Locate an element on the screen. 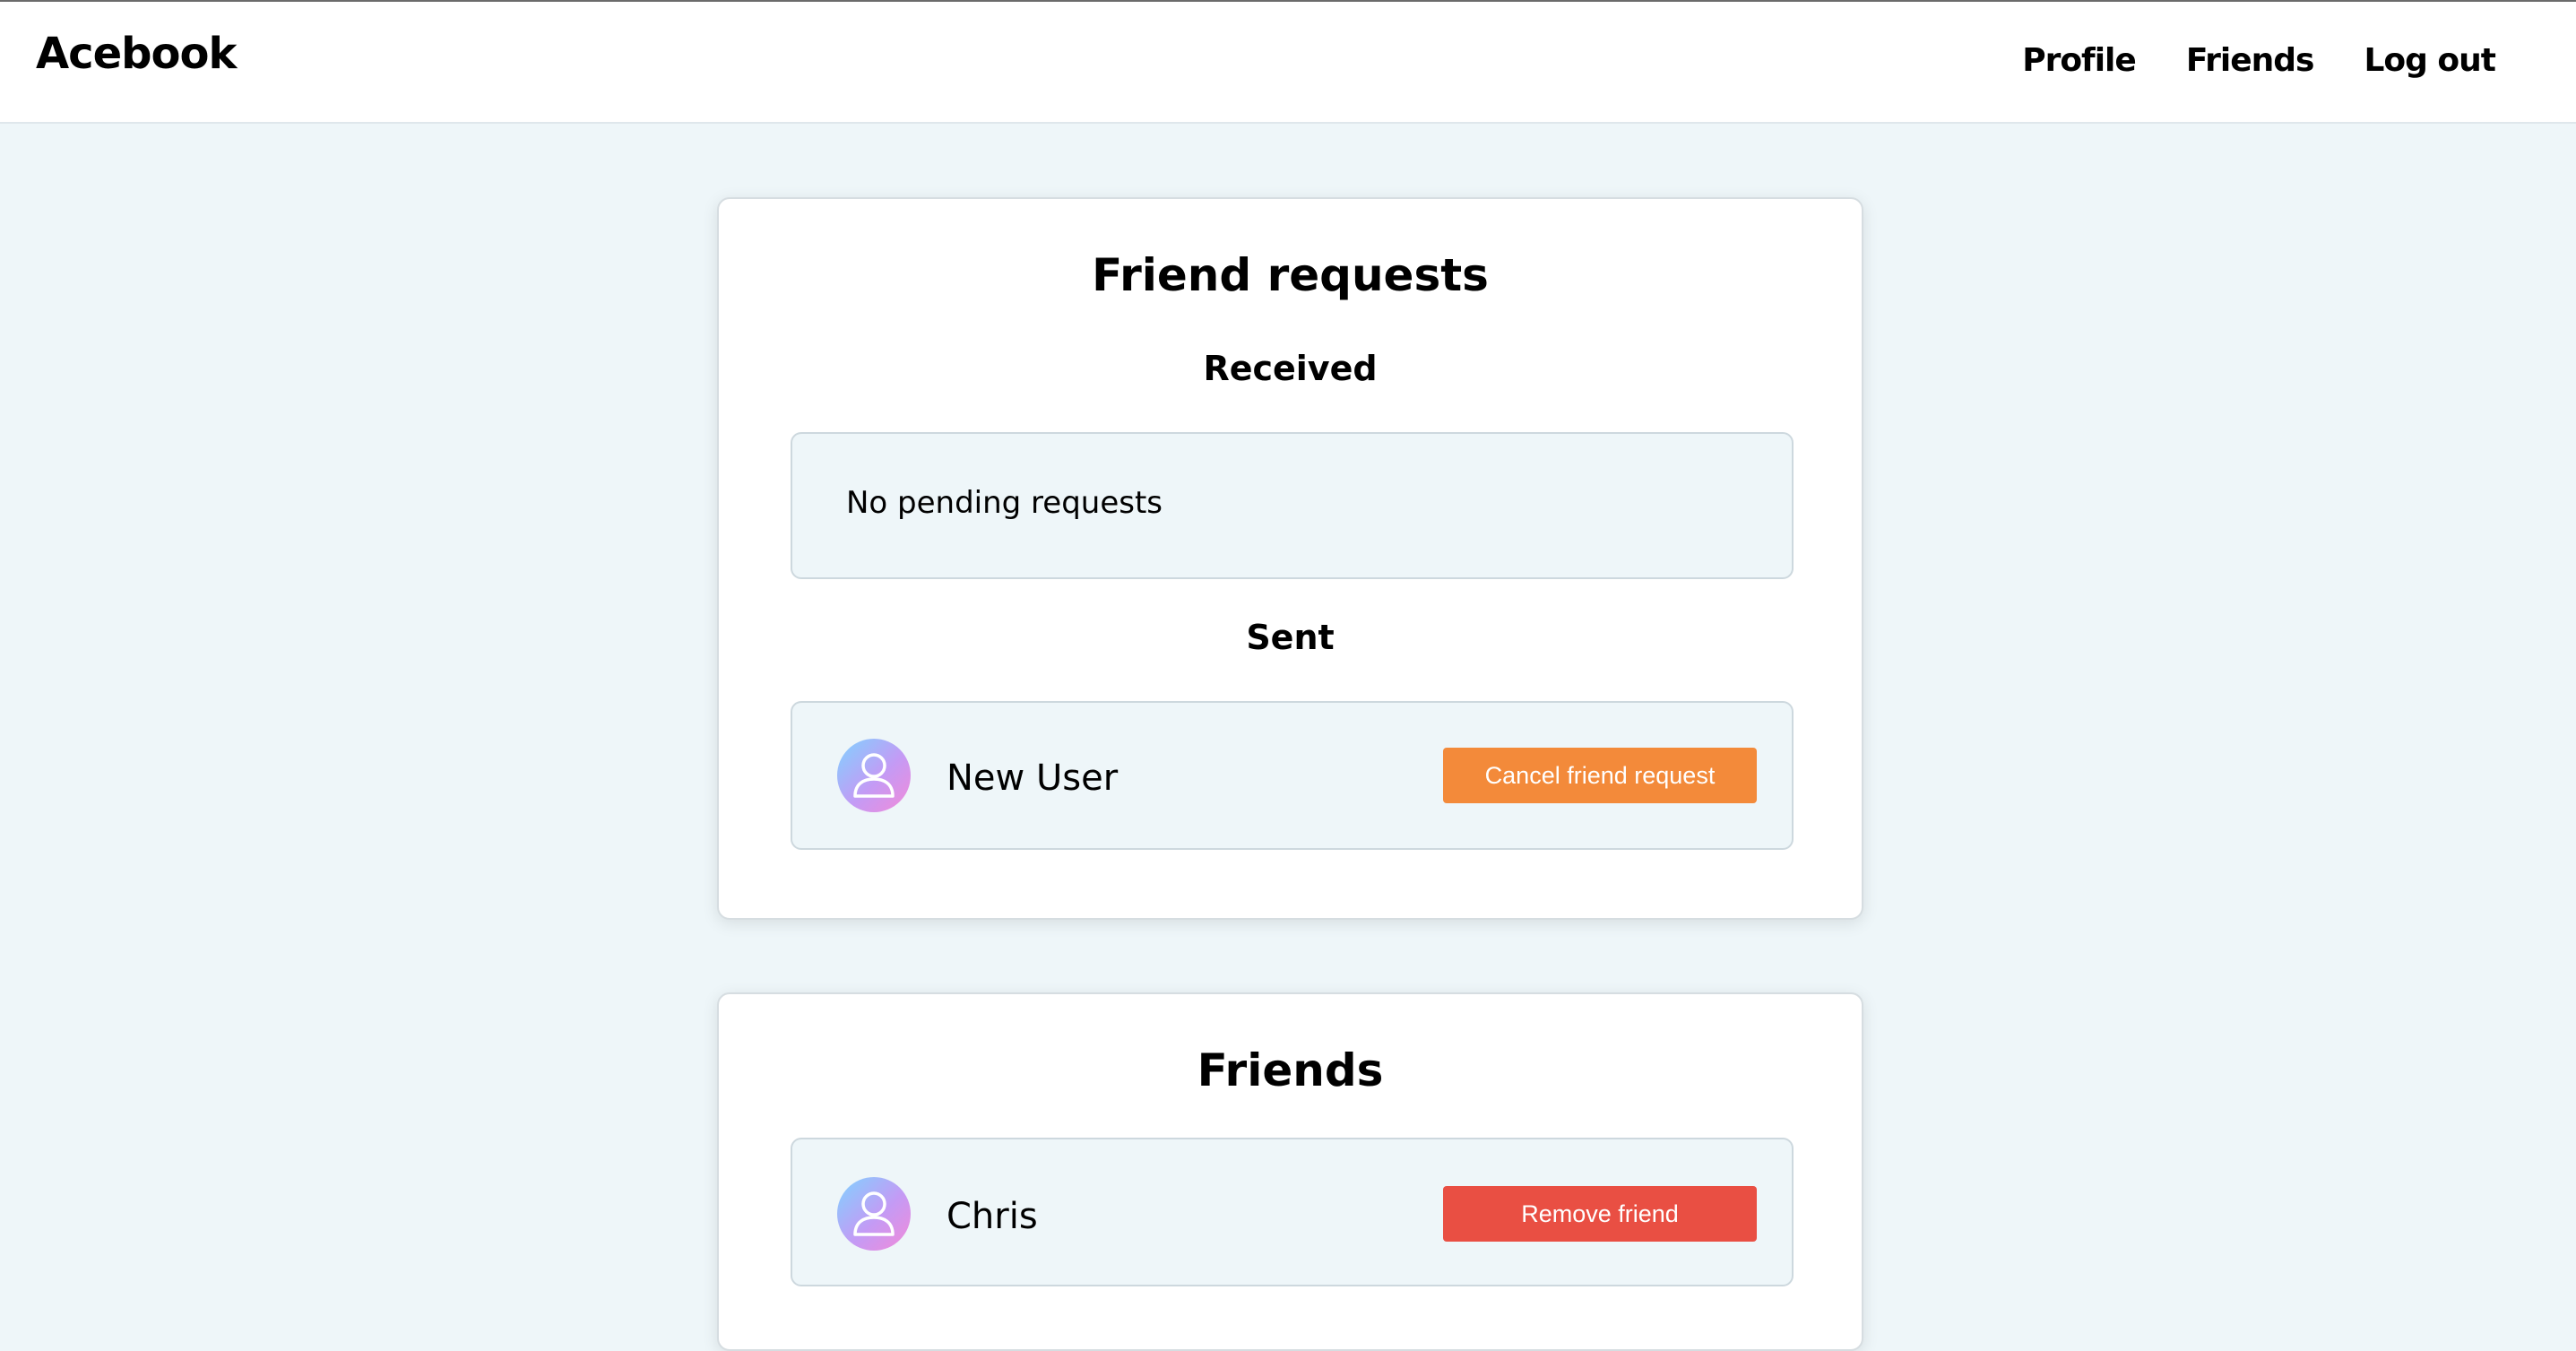  friend-list-item: Chris Remove friend is located at coordinates (1292, 1212).